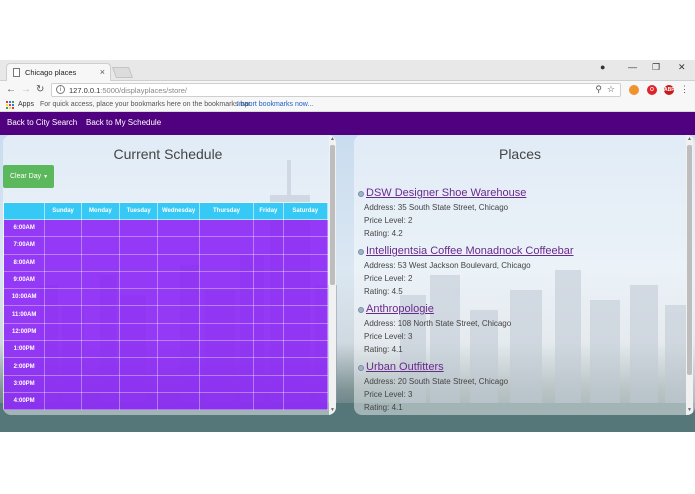 Image resolution: width=695 pixels, height=494 pixels. Describe the element at coordinates (40, 89) in the screenshot. I see `reload-icon: ↻` at that location.